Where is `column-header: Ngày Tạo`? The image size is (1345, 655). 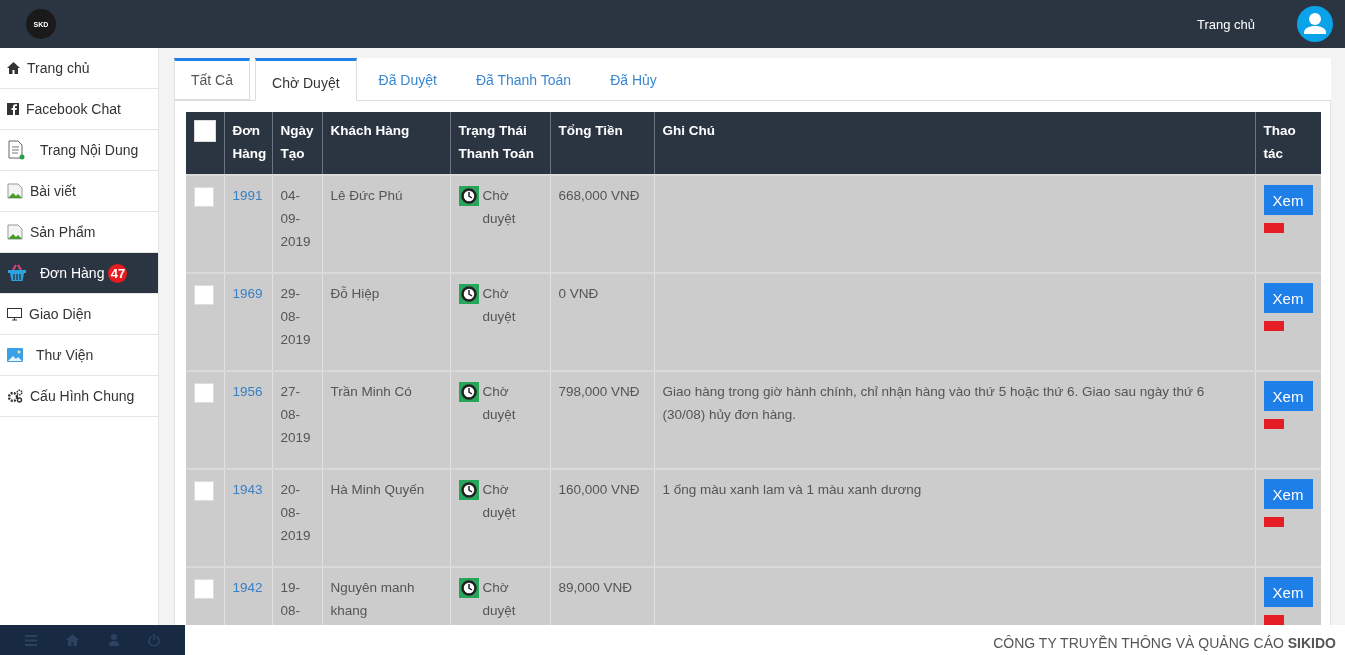 column-header: Ngày Tạo is located at coordinates (297, 143).